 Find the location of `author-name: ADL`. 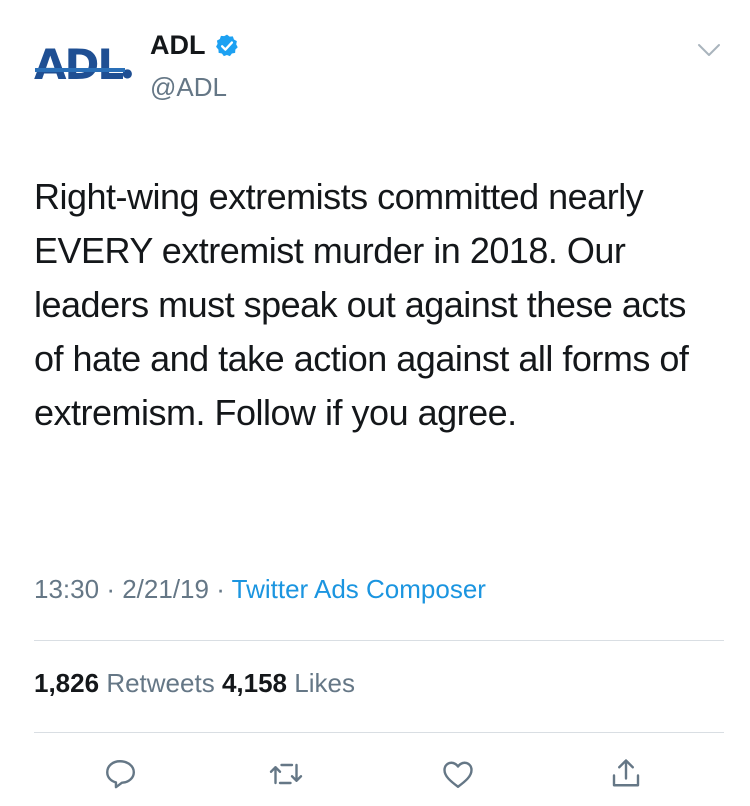

author-name: ADL is located at coordinates (178, 45).